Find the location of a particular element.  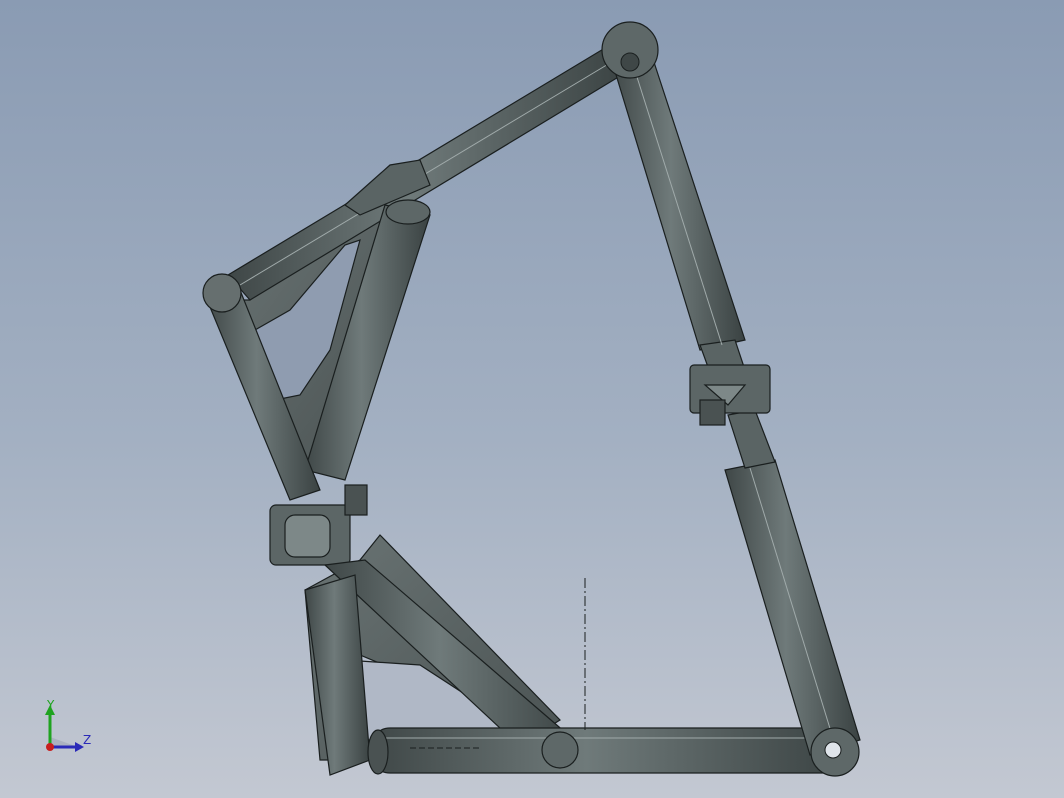

bottom-arm is located at coordinates (609, 751).